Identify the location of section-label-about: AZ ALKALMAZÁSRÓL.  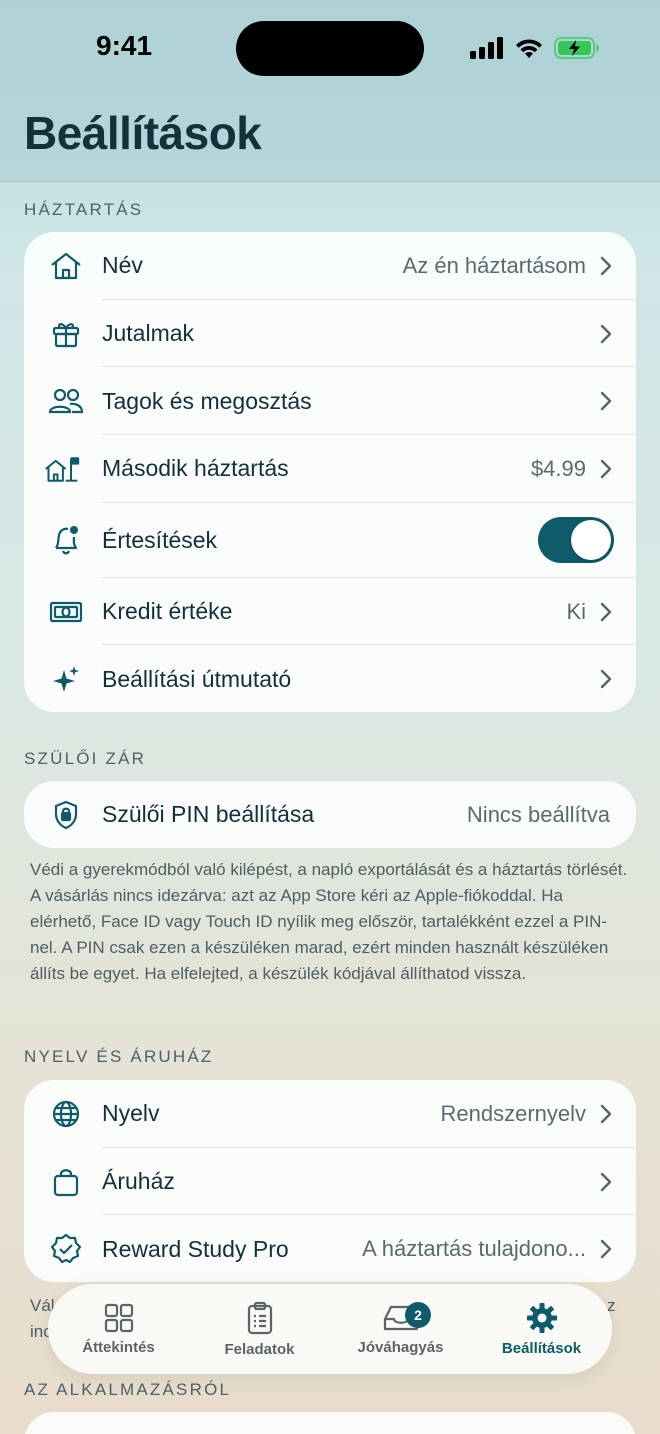
(128, 1389).